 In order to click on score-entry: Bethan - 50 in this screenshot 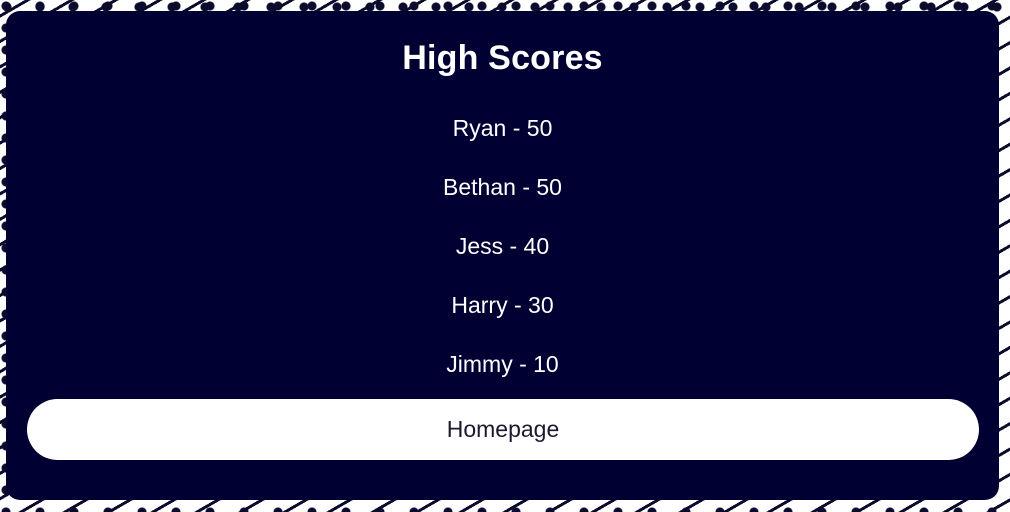, I will do `click(502, 187)`.